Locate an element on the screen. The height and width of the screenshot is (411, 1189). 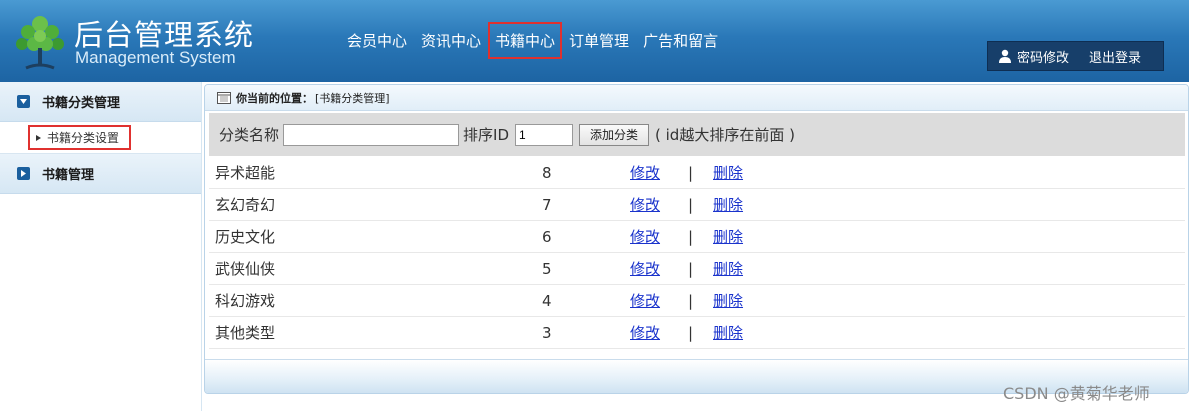
sidebar-item-label: 书籍分类设置 is located at coordinates (83, 138).